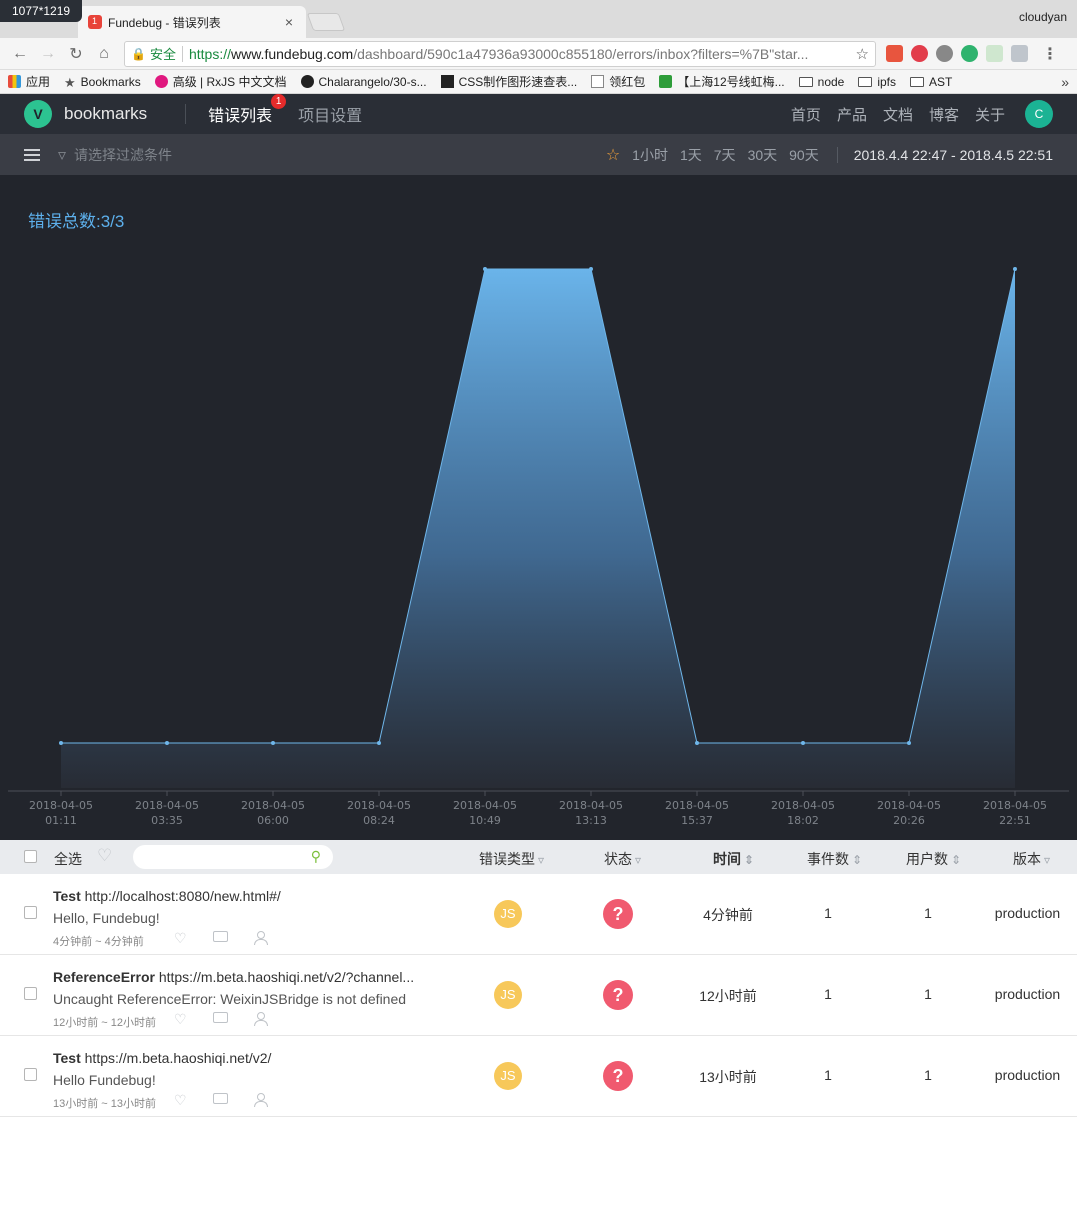 The image size is (1077, 1219). What do you see at coordinates (618, 81) in the screenshot?
I see `bookmark-hongbao: 领红包` at bounding box center [618, 81].